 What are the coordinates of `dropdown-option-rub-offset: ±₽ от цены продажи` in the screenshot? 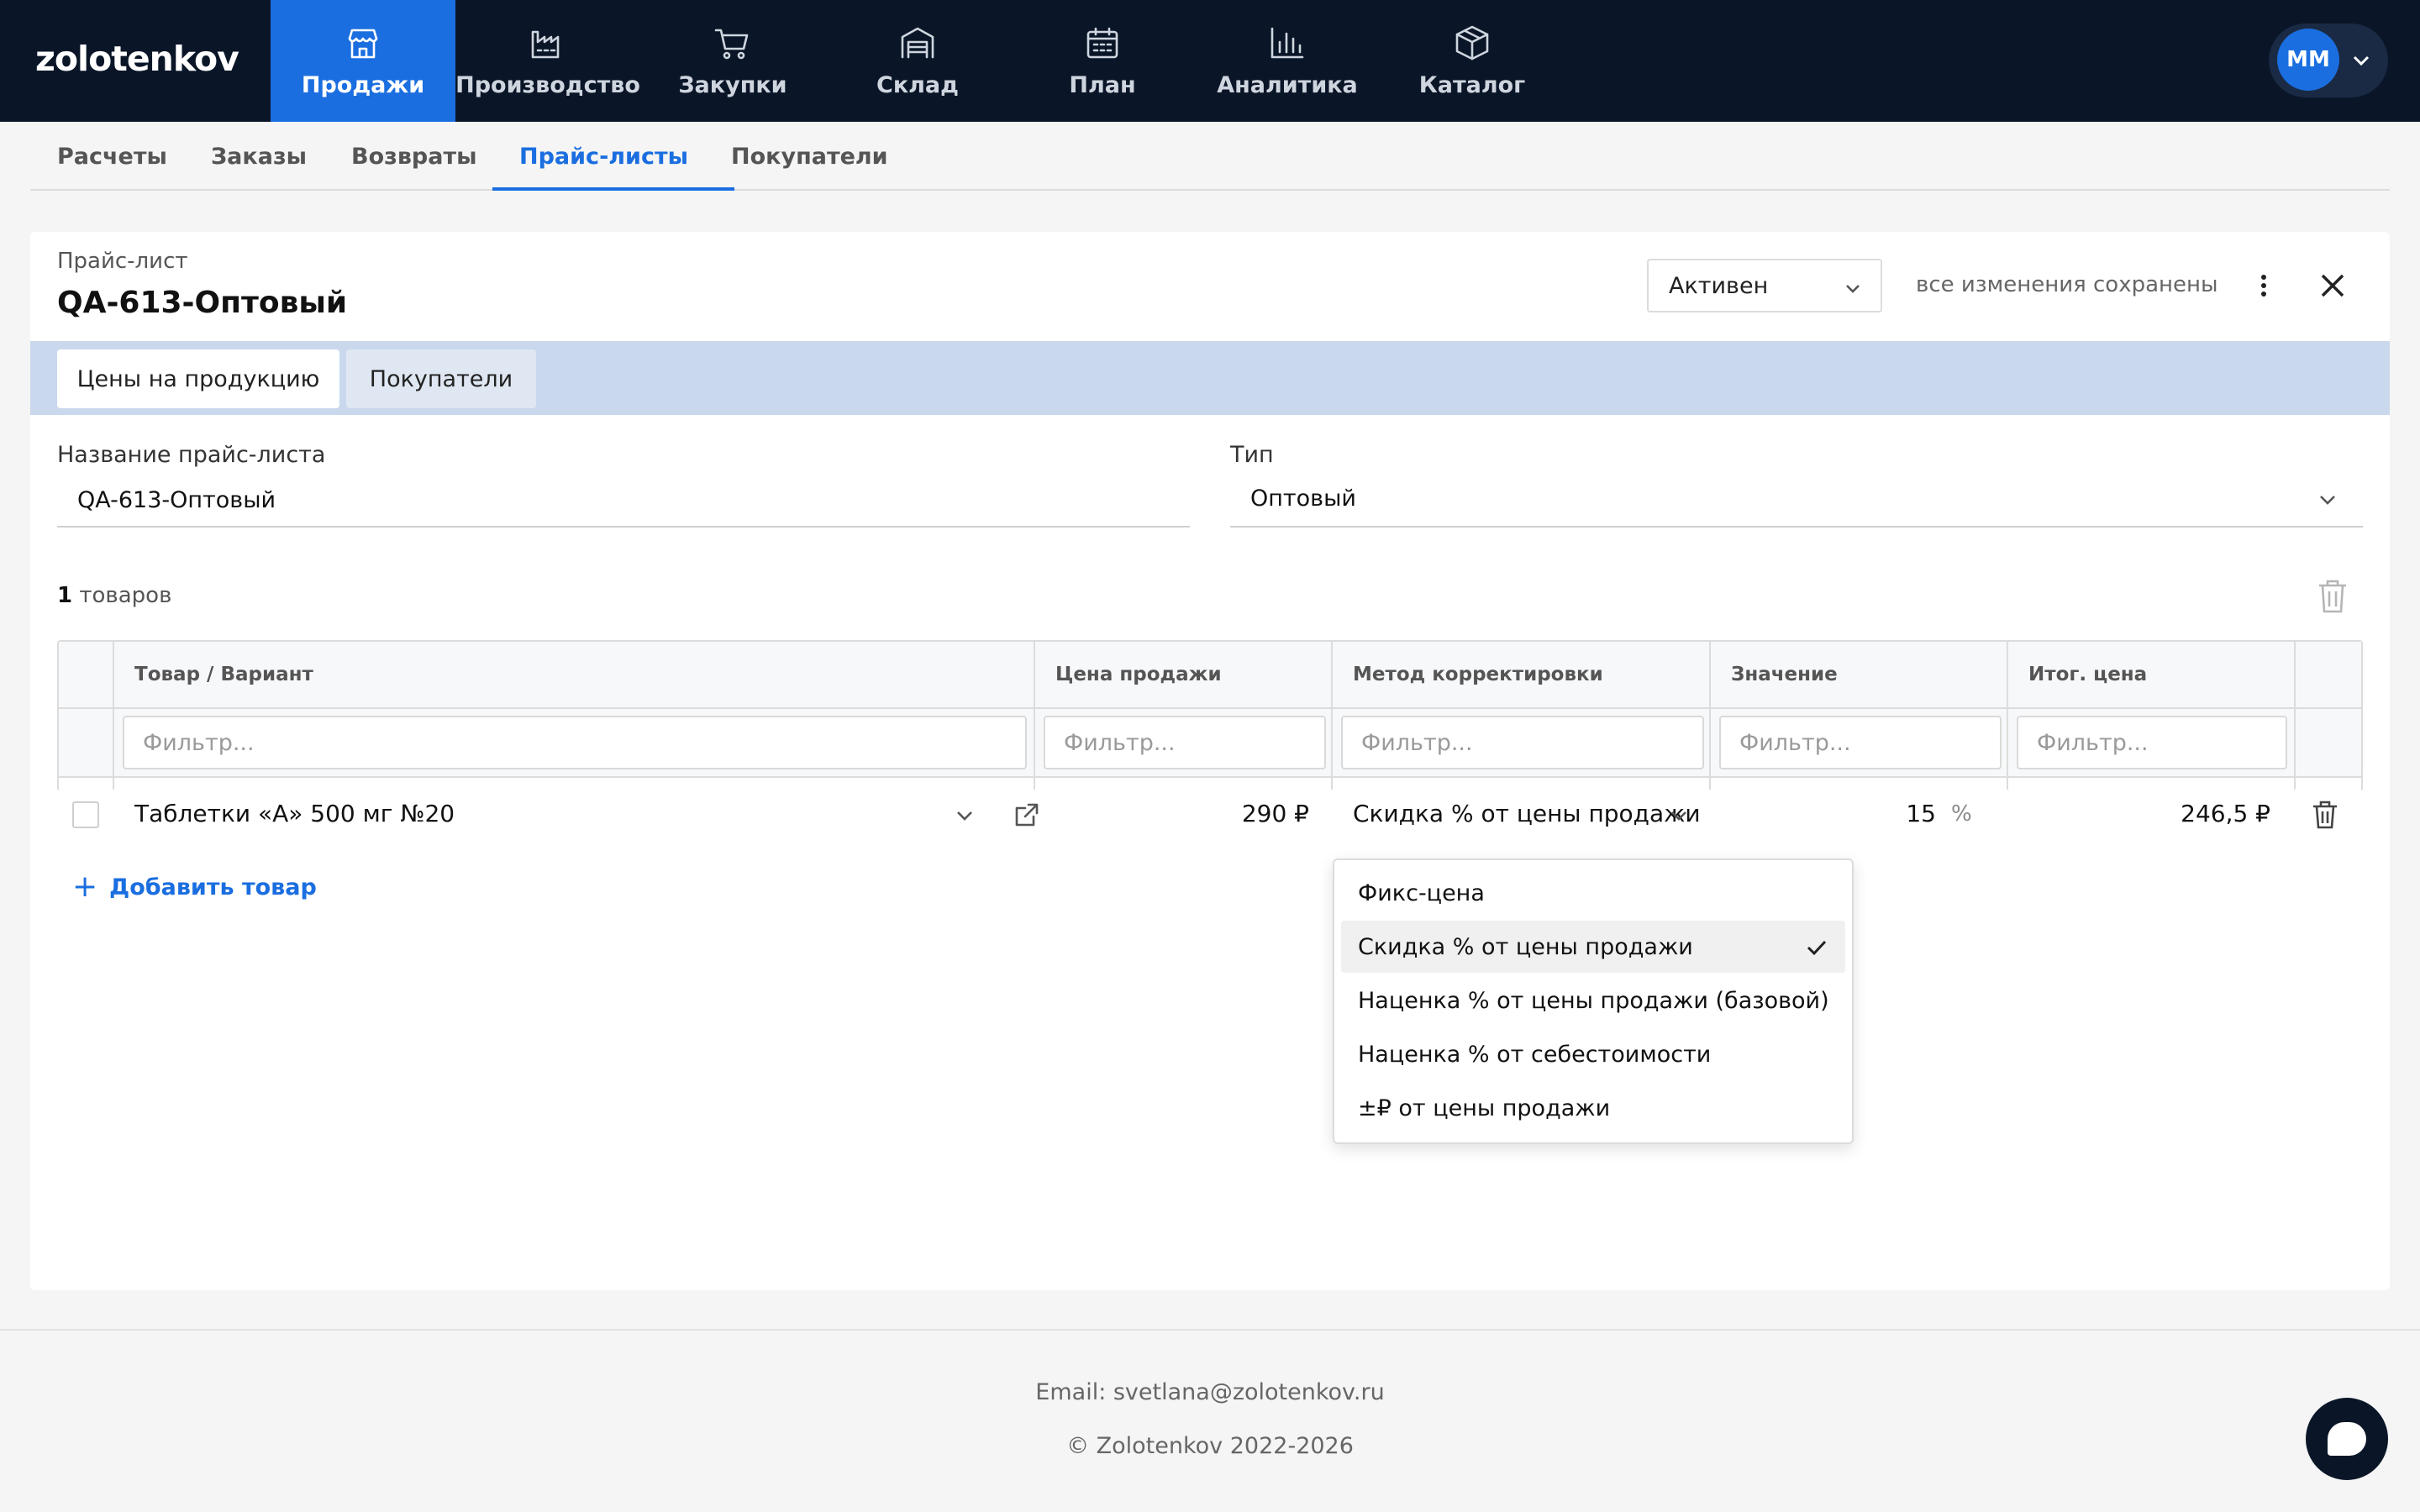 It's located at (1593, 1108).